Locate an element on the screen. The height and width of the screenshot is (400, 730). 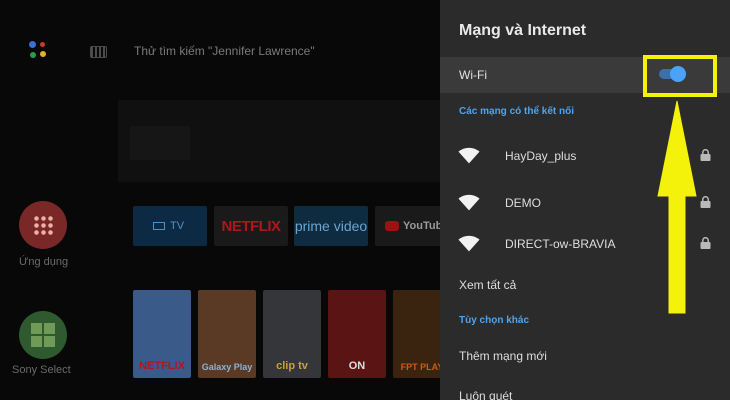
poster-galaxy-play: Galaxy Play is located at coordinates (227, 334).